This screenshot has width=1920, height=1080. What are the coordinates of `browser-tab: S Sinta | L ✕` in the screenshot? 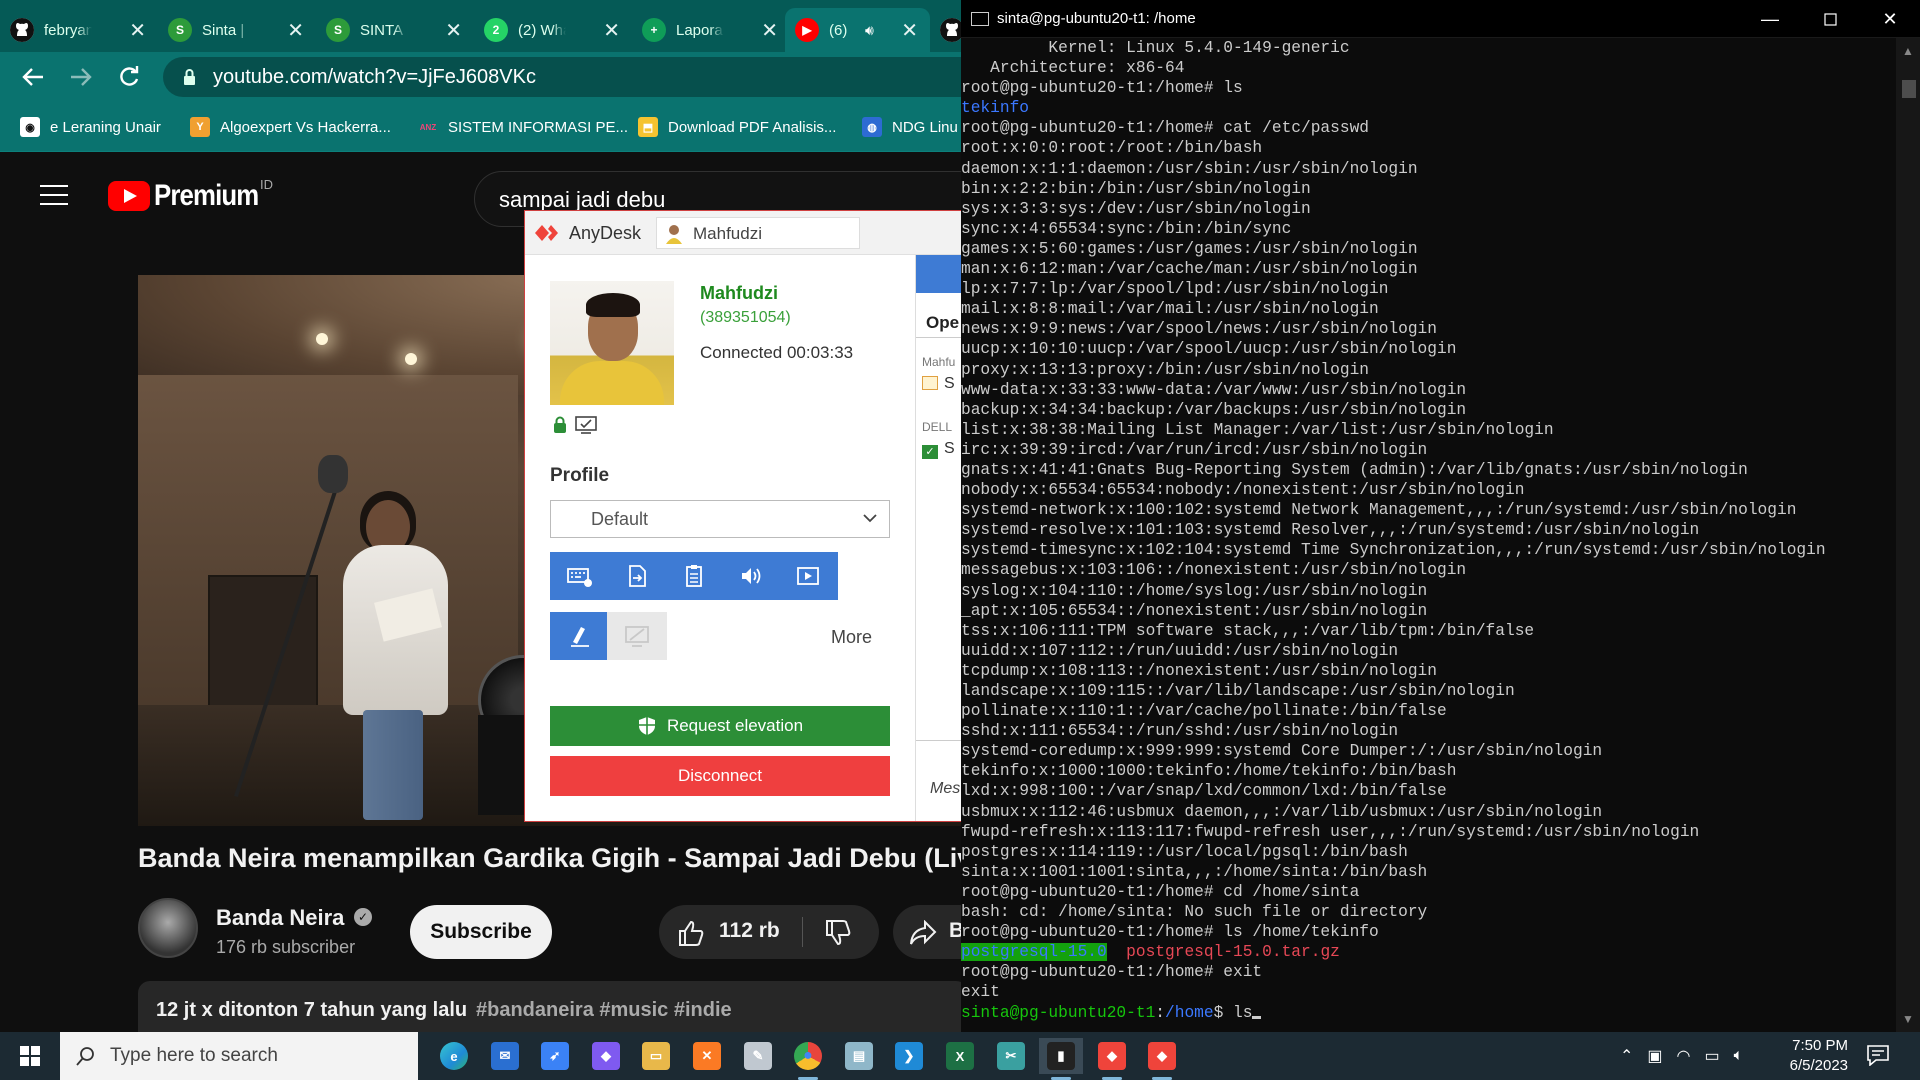 It's located at (237, 30).